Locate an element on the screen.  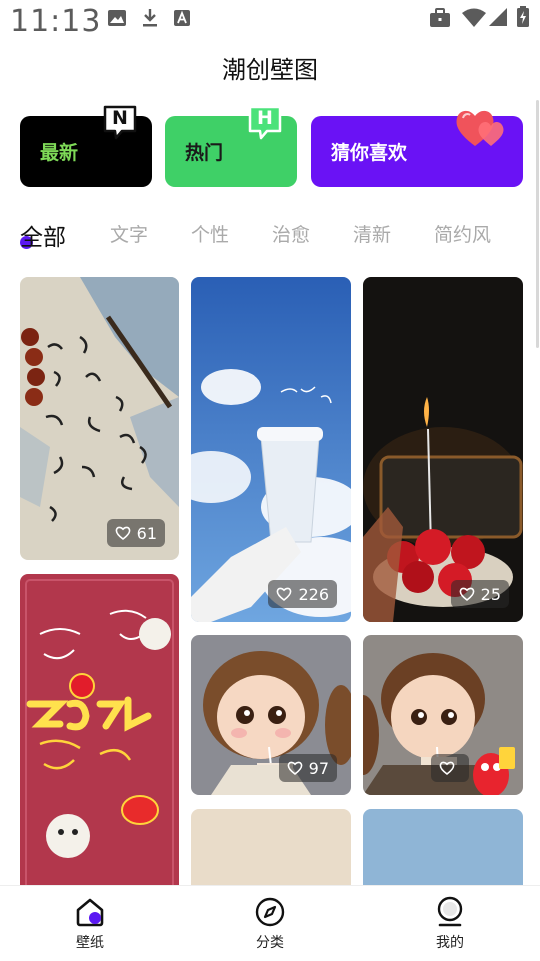
wallpaper-tile: 97 is located at coordinates (271, 715).